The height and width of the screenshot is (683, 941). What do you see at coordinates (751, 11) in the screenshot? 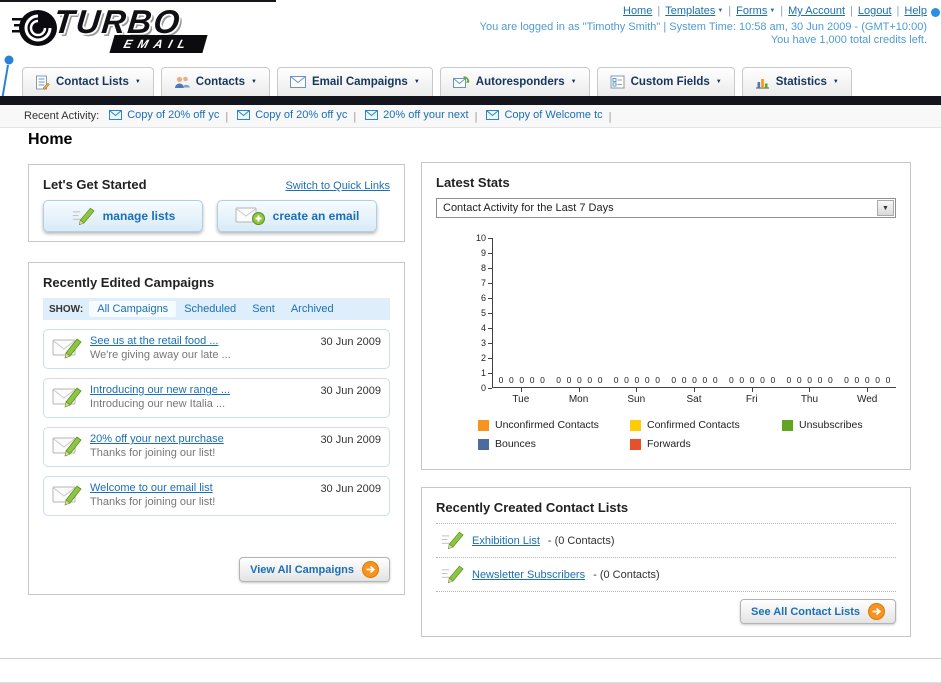
I see `top-link-forms: Forms` at bounding box center [751, 11].